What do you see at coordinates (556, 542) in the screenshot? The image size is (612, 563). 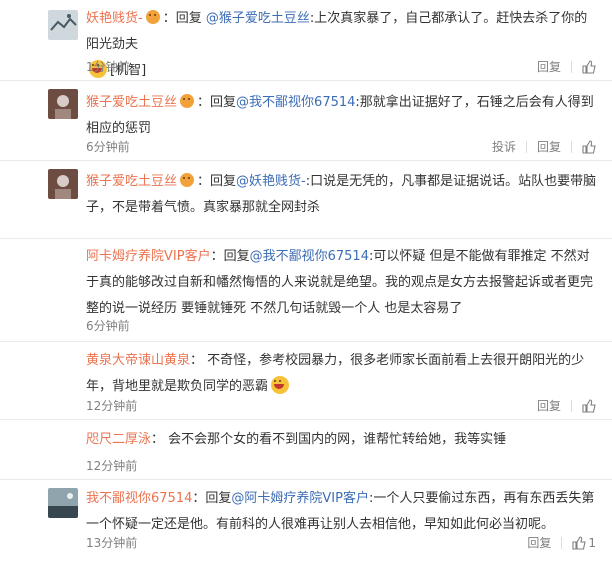 I see `comment-actions: 回复 1` at bounding box center [556, 542].